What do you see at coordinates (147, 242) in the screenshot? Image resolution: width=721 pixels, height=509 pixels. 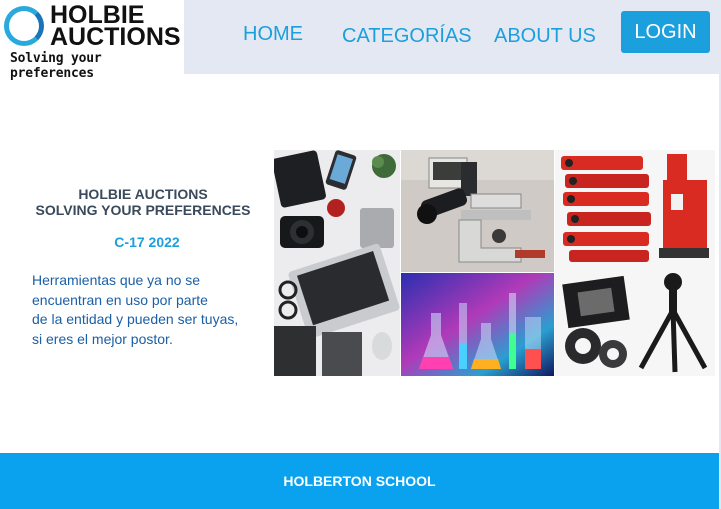 I see `hero-code: C-17 2022` at bounding box center [147, 242].